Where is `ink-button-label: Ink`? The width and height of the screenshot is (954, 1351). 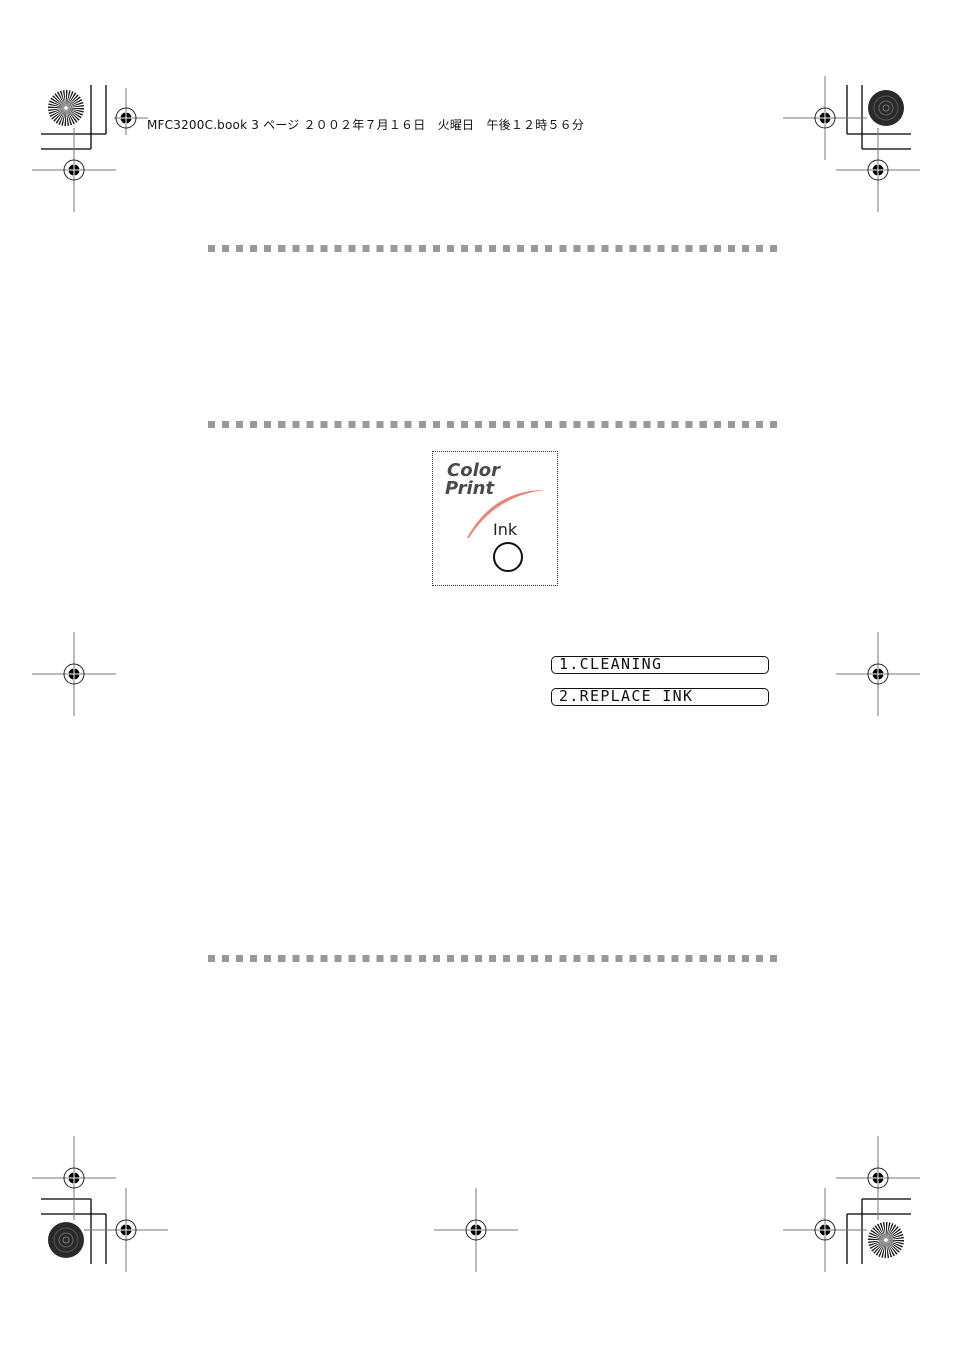
ink-button-label: Ink is located at coordinates (505, 529).